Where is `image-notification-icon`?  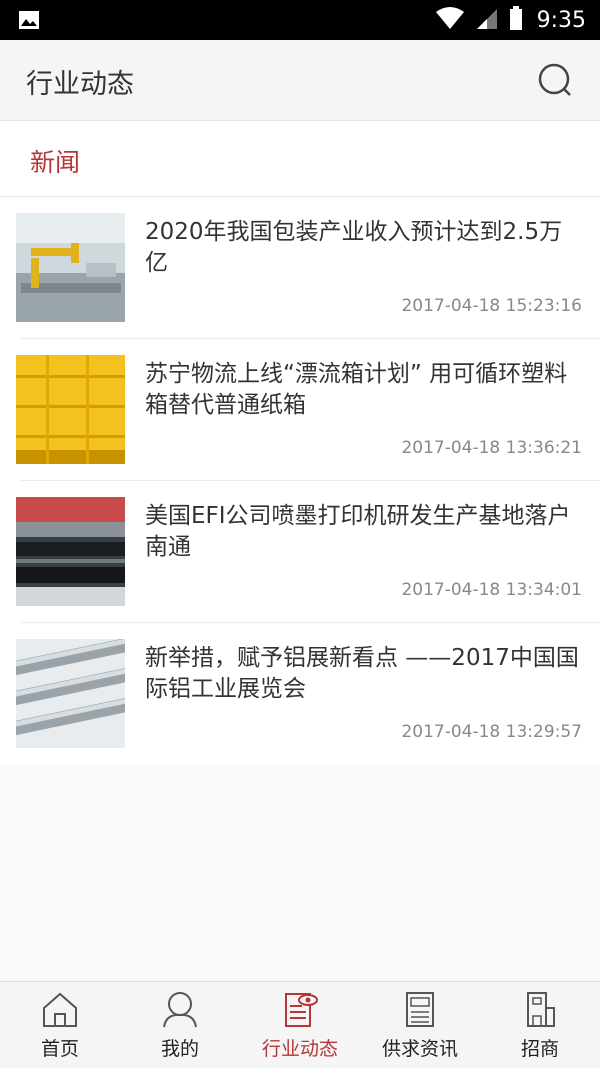
image-notification-icon is located at coordinates (29, 22).